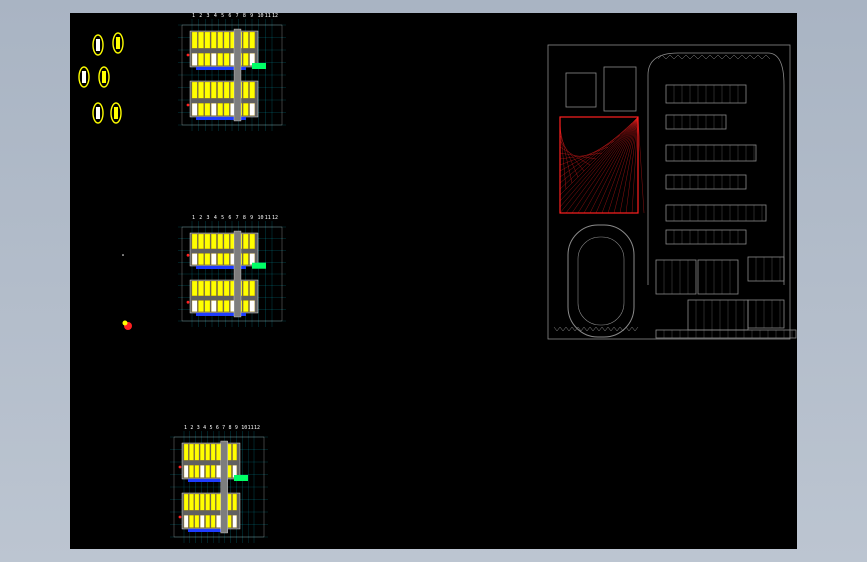 This screenshot has width=867, height=562. What do you see at coordinates (241, 478) in the screenshot?
I see `green-annotation` at bounding box center [241, 478].